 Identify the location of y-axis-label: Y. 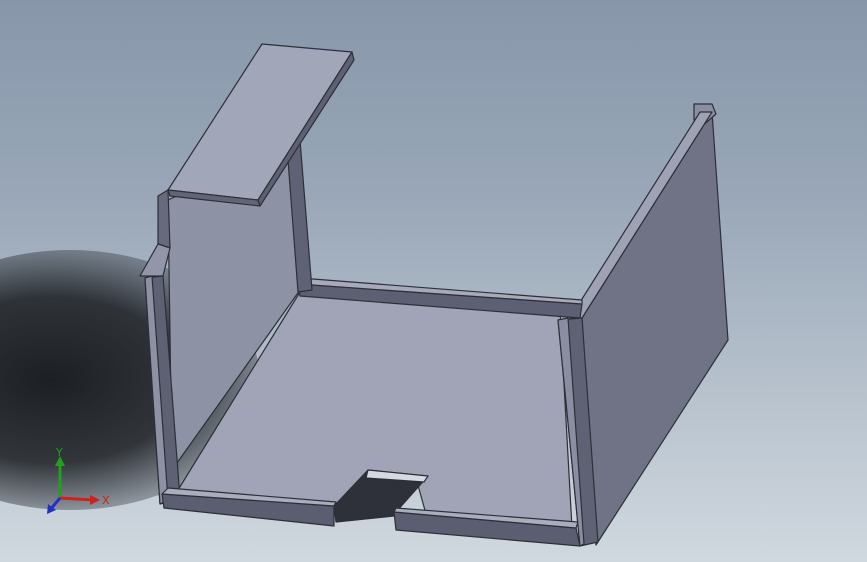
(59, 452).